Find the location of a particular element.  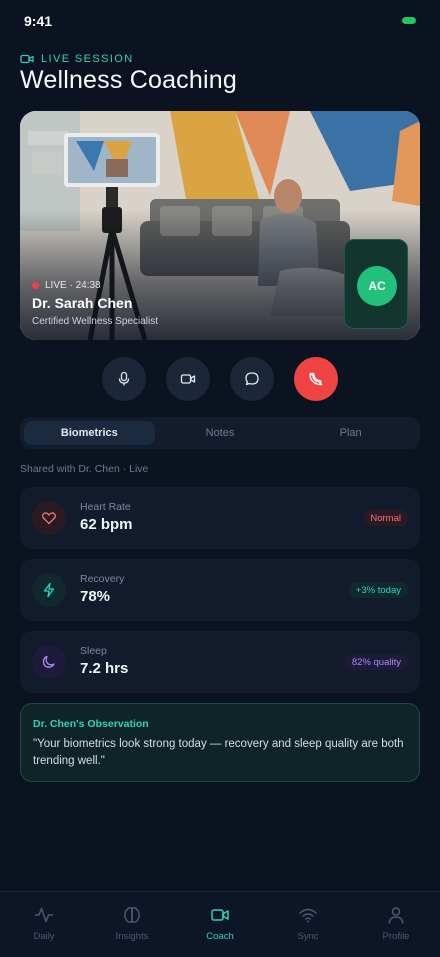

avatar: AC is located at coordinates (377, 286).